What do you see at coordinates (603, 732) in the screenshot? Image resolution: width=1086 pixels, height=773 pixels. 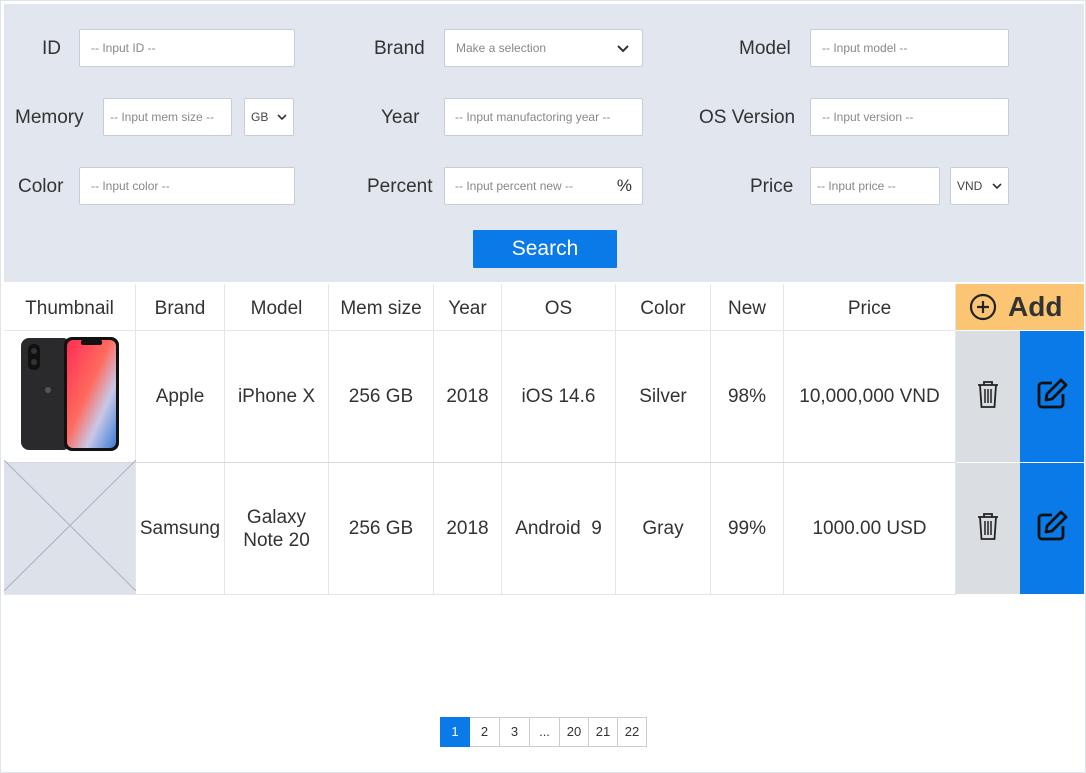 I see `page-button: 21` at bounding box center [603, 732].